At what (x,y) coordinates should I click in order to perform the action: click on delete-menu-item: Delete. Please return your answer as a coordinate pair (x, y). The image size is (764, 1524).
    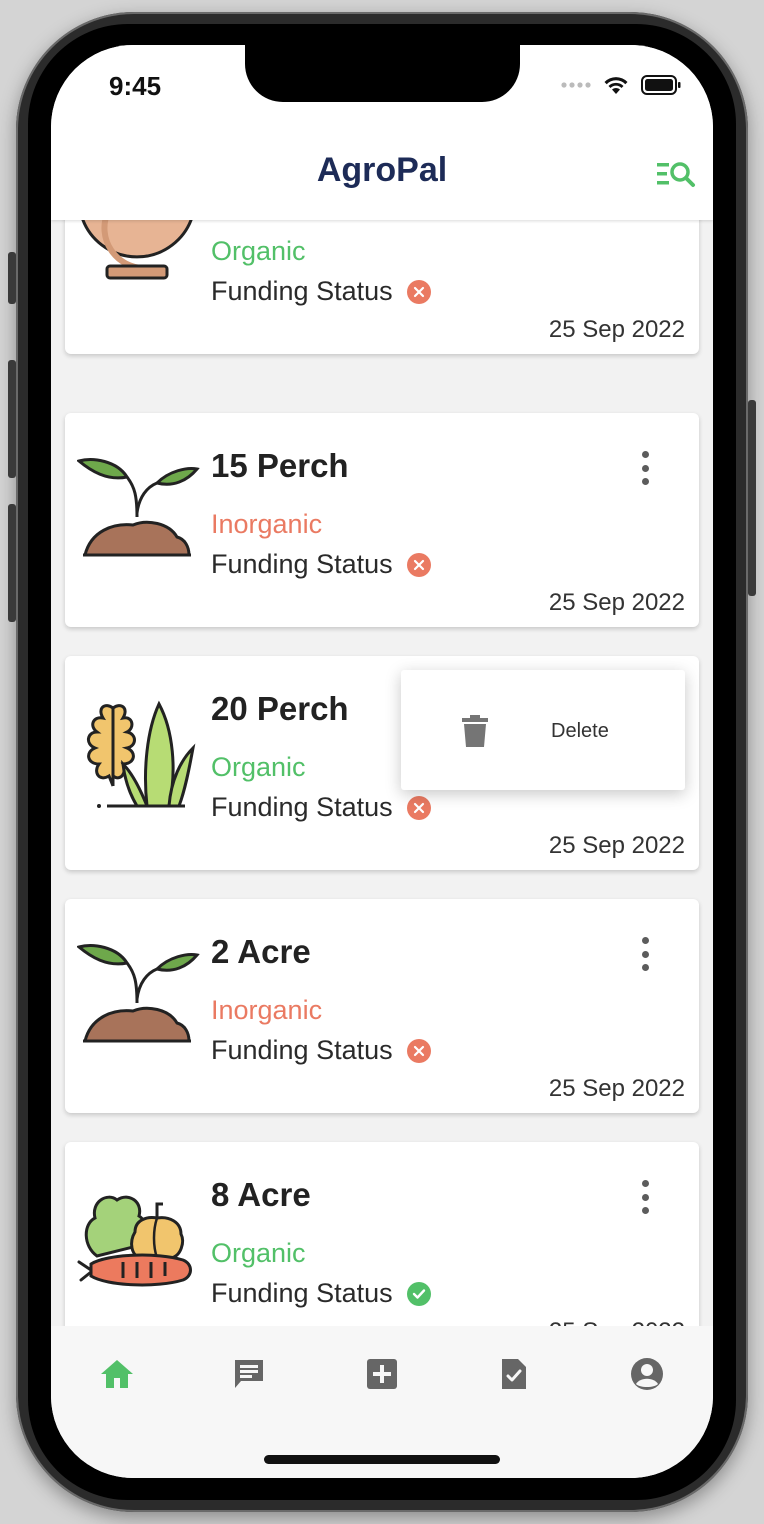
    Looking at the image, I should click on (543, 730).